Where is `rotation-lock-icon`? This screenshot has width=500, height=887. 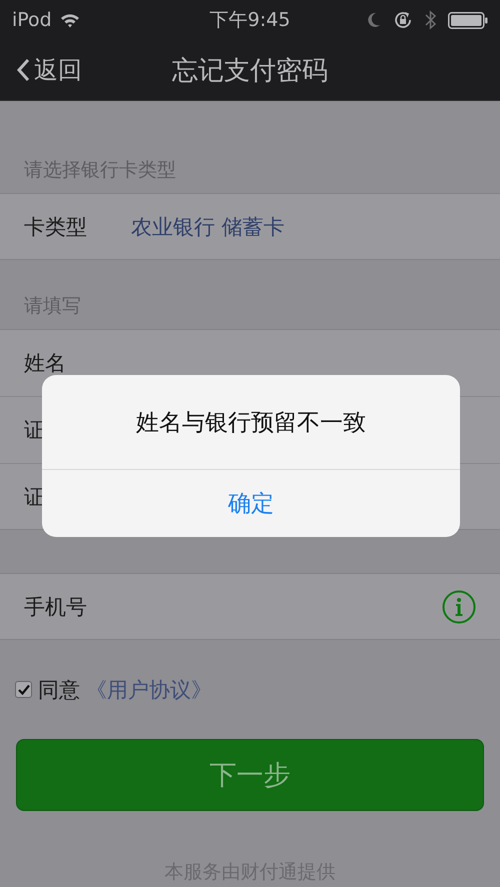 rotation-lock-icon is located at coordinates (403, 20).